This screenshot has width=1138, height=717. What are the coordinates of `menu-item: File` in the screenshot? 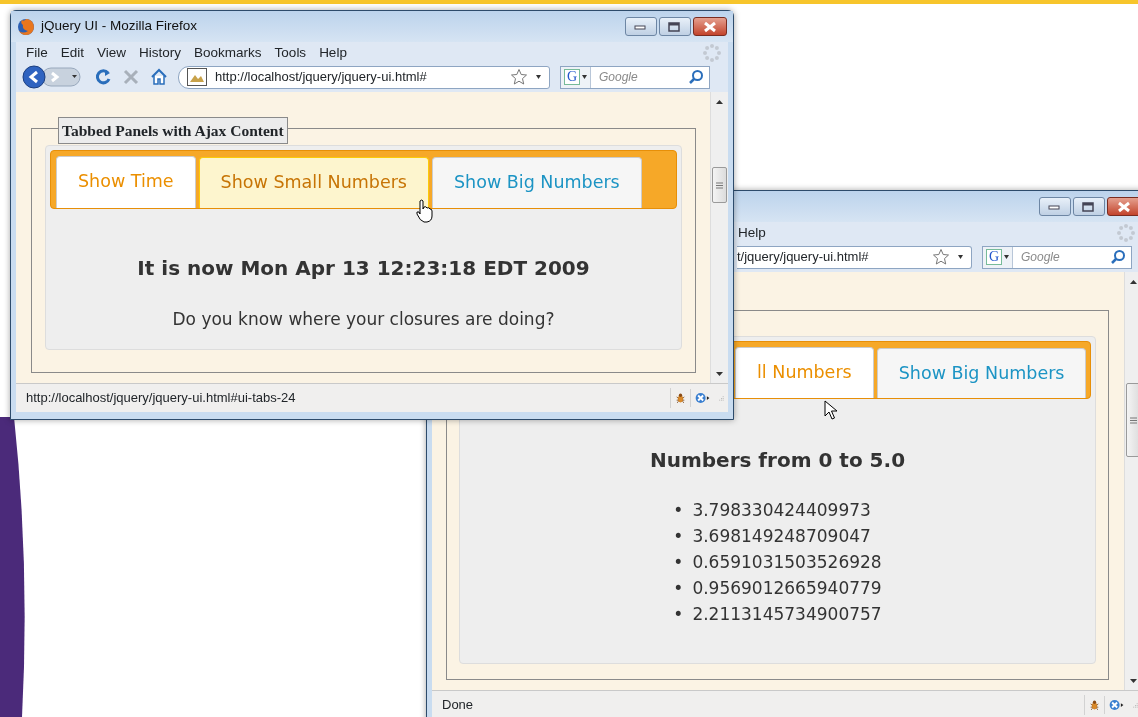 It's located at (37, 53).